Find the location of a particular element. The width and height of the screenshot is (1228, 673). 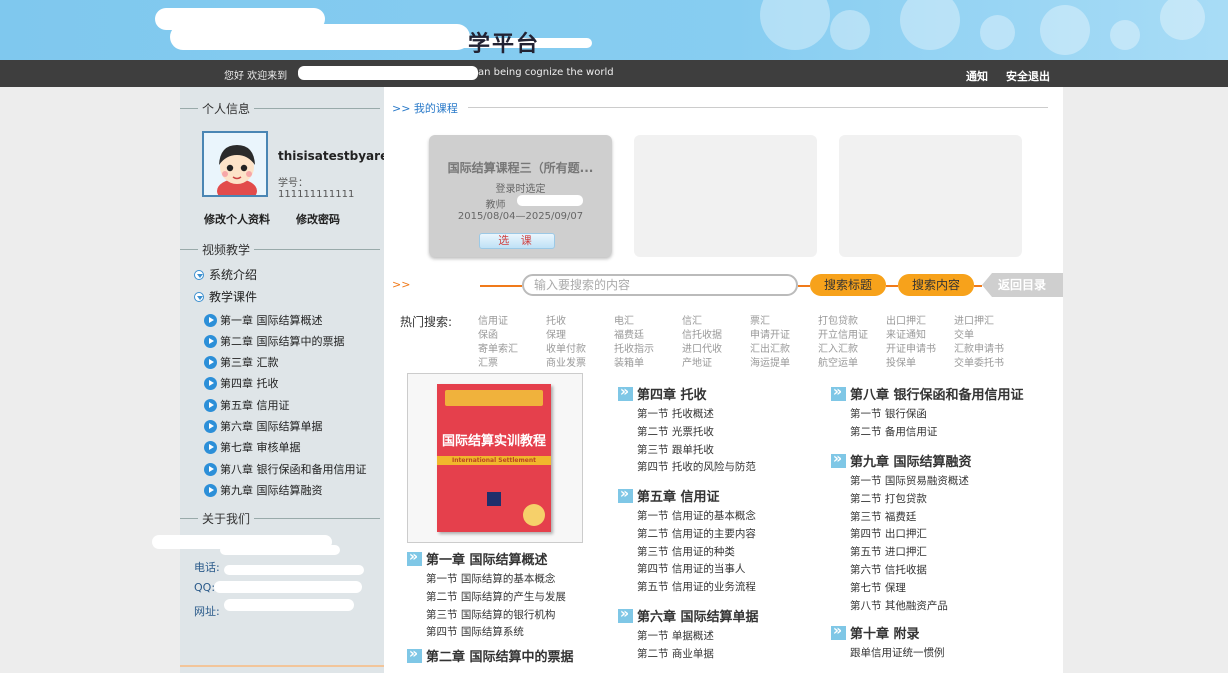

hot-search-link: 装箱单 is located at coordinates (629, 361).